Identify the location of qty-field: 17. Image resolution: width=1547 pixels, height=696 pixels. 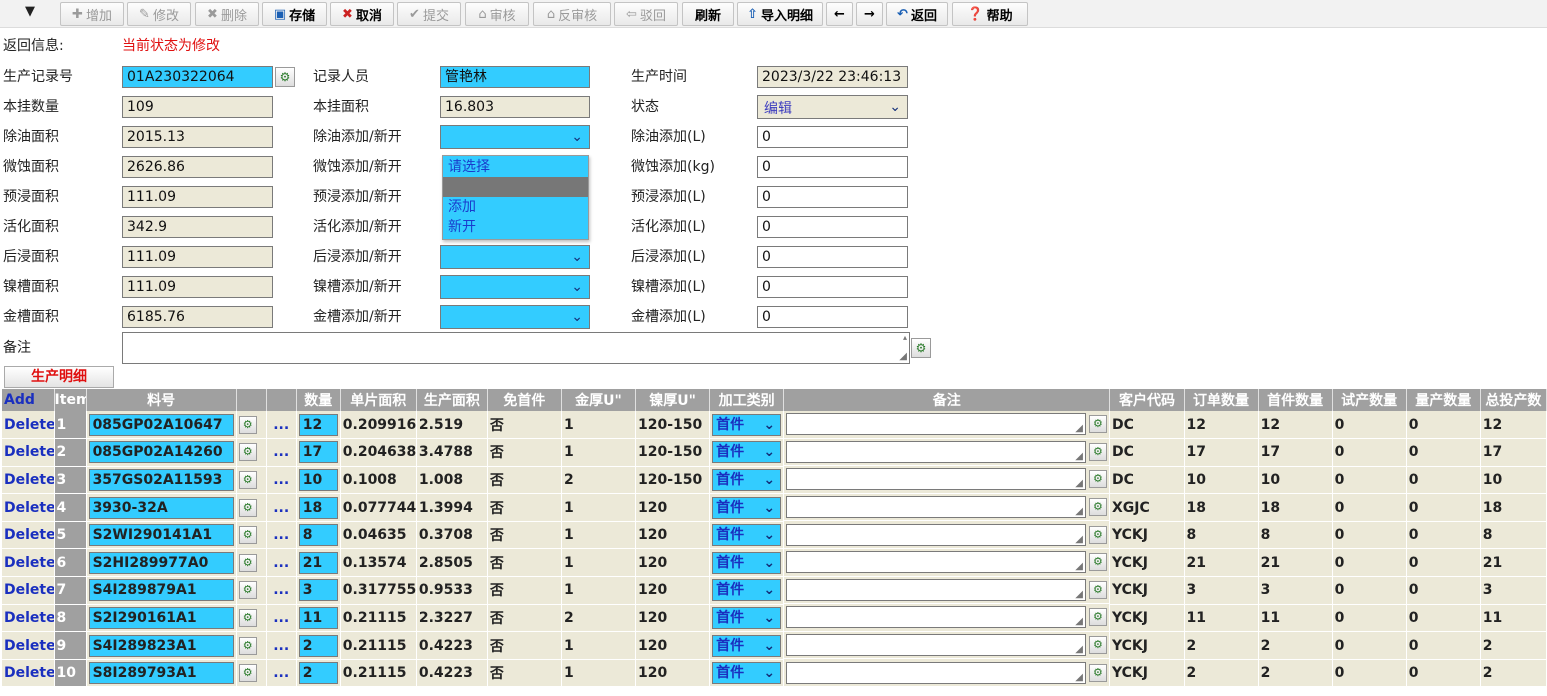
(318, 452).